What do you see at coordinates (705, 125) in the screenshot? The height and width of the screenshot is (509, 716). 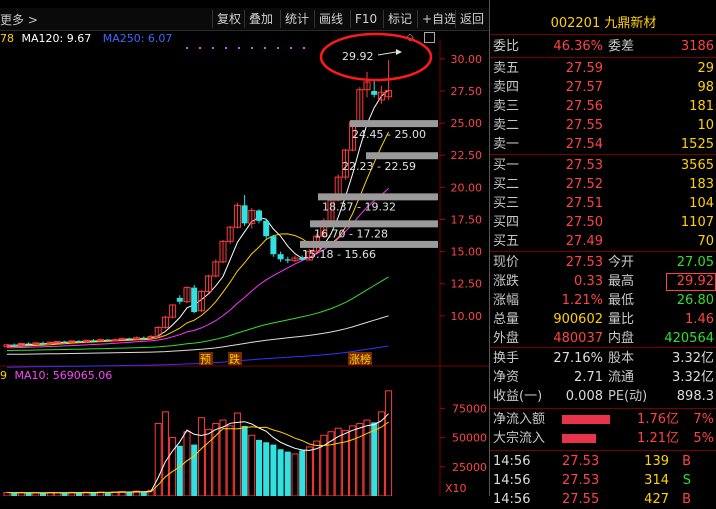 I see `ask-volume: 10` at bounding box center [705, 125].